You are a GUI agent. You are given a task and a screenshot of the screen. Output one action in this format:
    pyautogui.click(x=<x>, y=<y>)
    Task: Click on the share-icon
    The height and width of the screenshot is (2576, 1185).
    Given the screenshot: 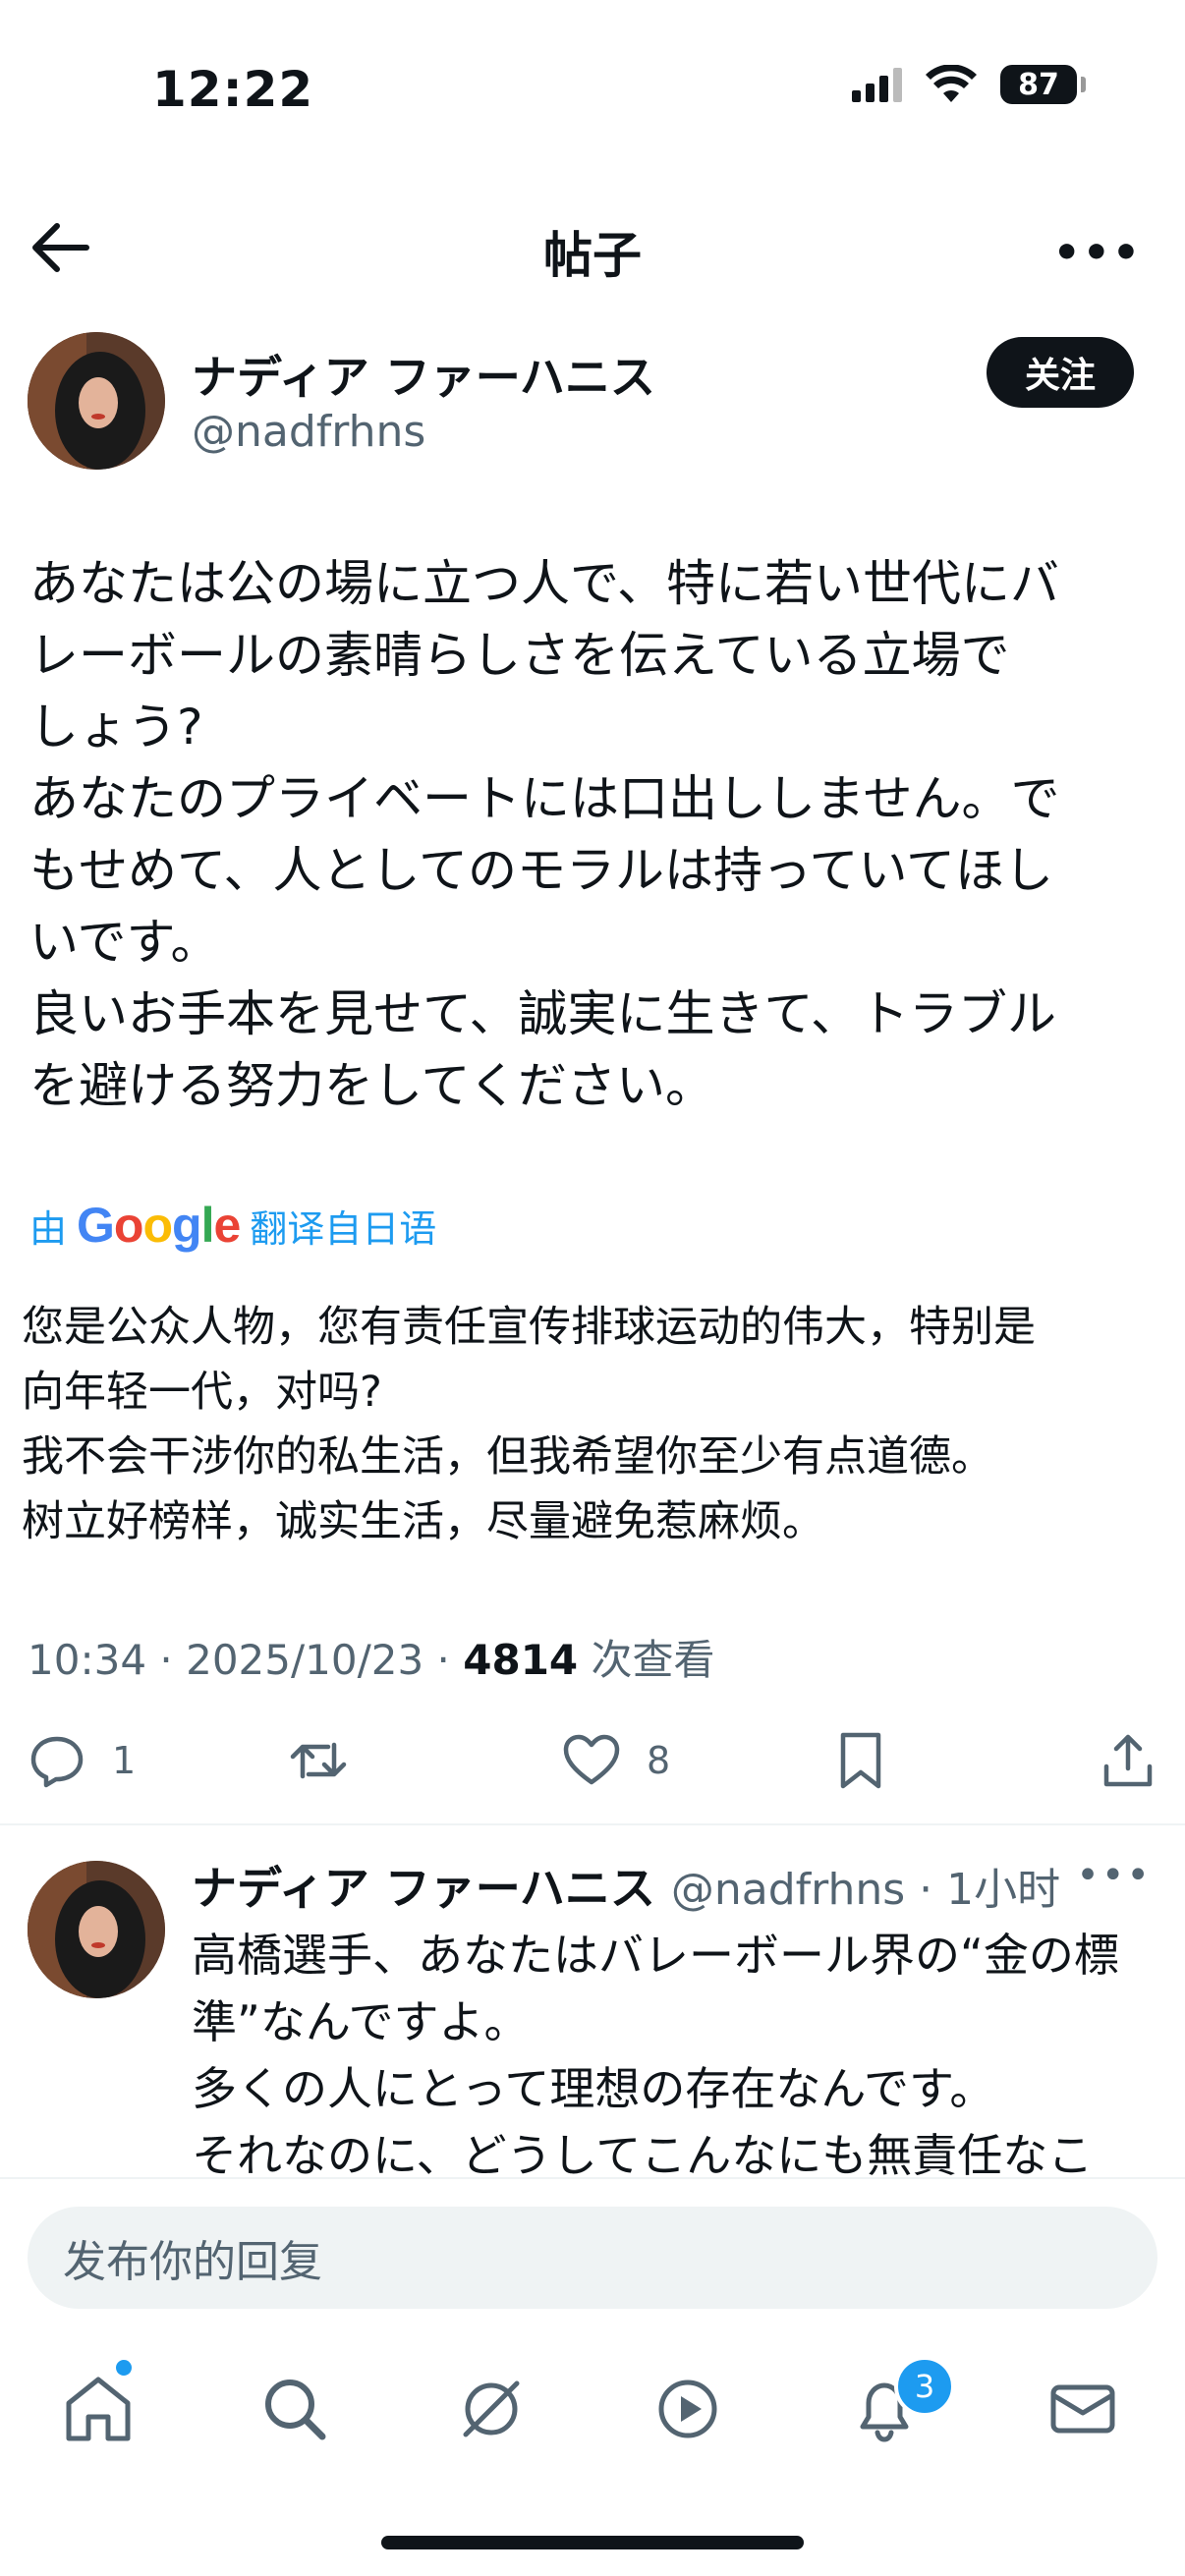 What is the action you would take?
    pyautogui.click(x=1128, y=1760)
    